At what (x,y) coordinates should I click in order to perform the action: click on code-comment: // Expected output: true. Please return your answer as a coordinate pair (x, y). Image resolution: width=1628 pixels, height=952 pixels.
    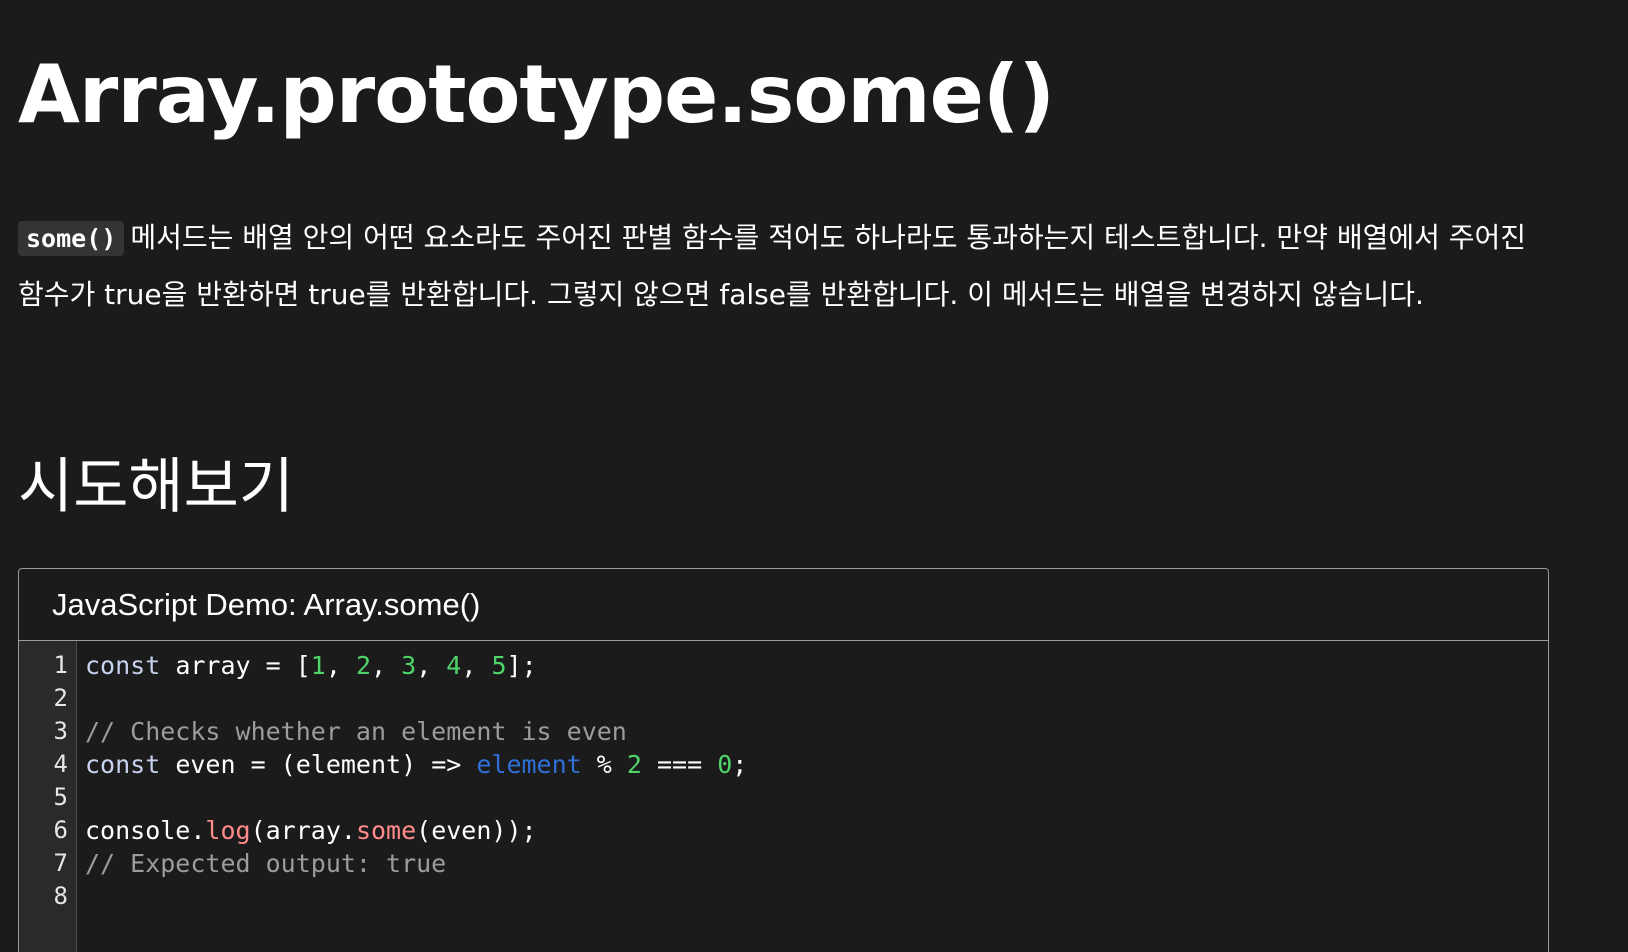
    Looking at the image, I should click on (266, 863).